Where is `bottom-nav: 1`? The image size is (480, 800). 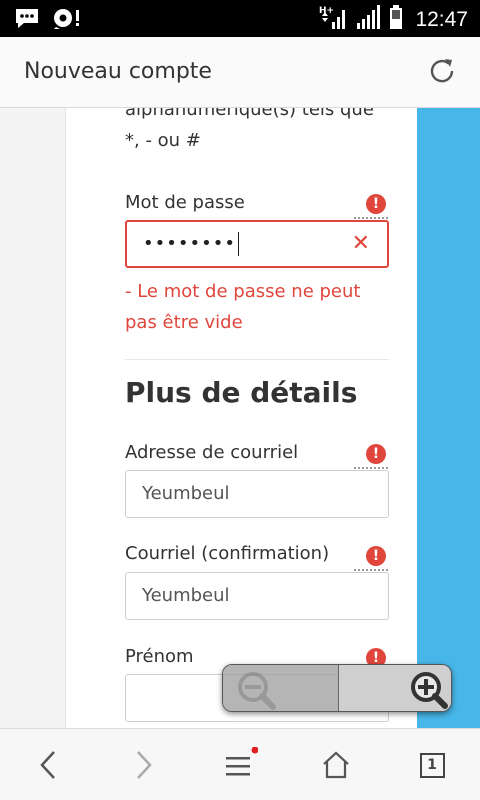
bottom-nav: 1 is located at coordinates (240, 764).